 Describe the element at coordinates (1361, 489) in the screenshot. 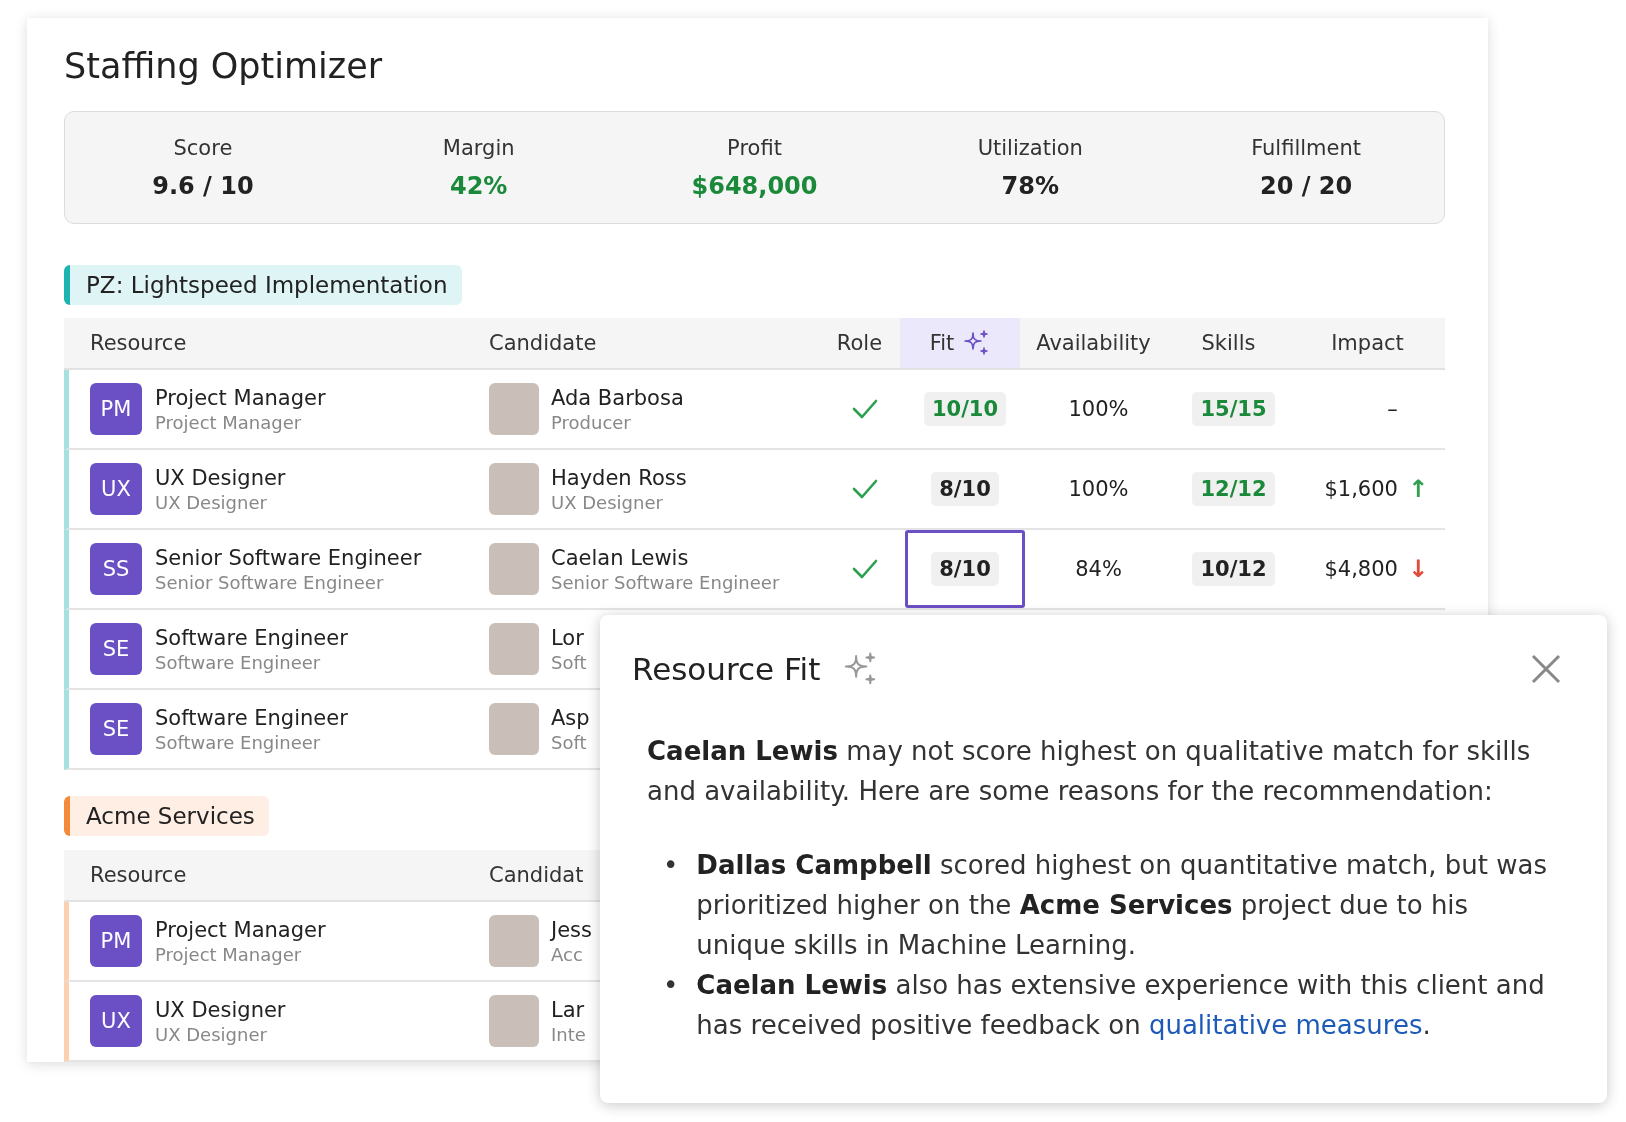

I see `impact-value: $1,600` at that location.